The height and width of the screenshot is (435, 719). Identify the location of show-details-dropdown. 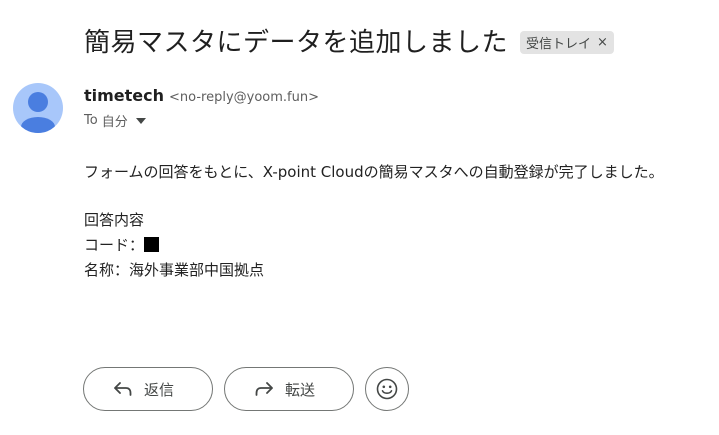
(140, 120).